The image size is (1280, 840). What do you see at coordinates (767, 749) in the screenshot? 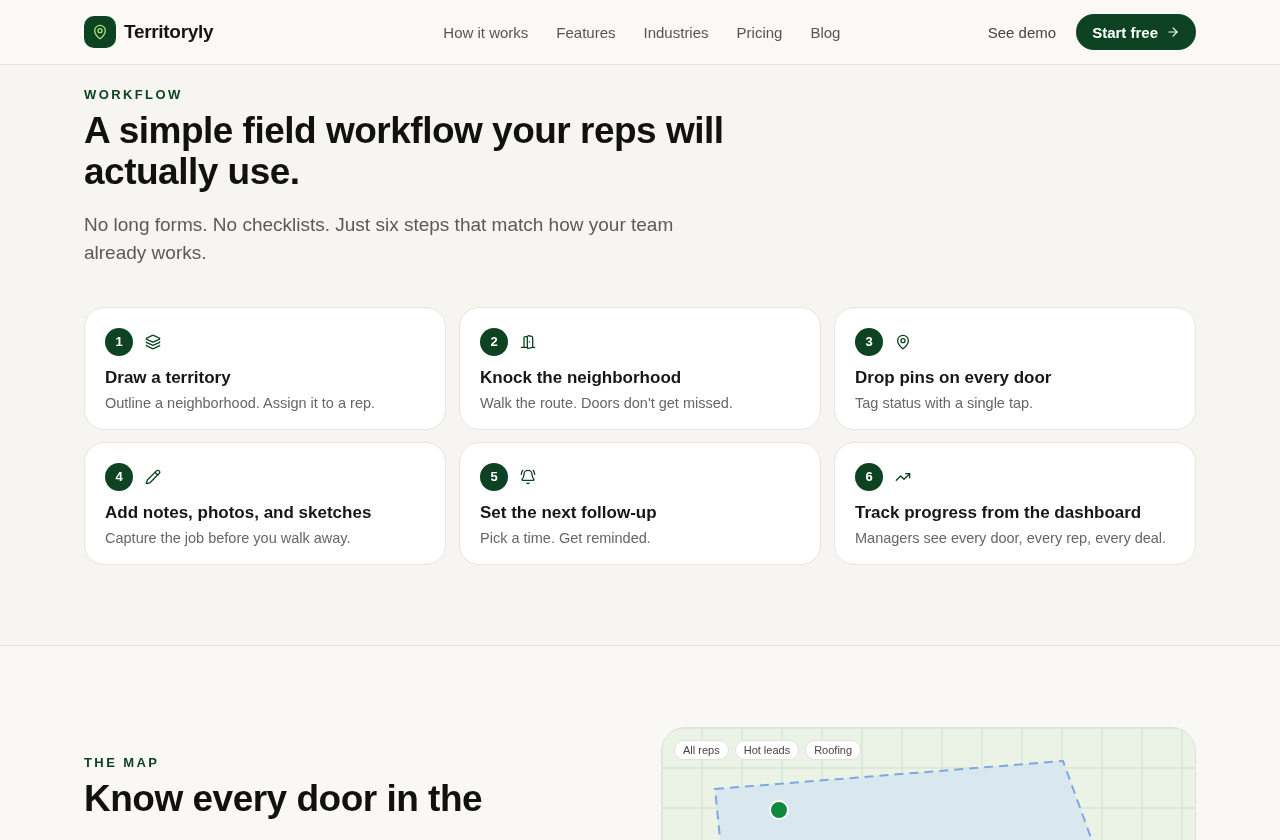
I see `filter-chip: Hot leads` at bounding box center [767, 749].